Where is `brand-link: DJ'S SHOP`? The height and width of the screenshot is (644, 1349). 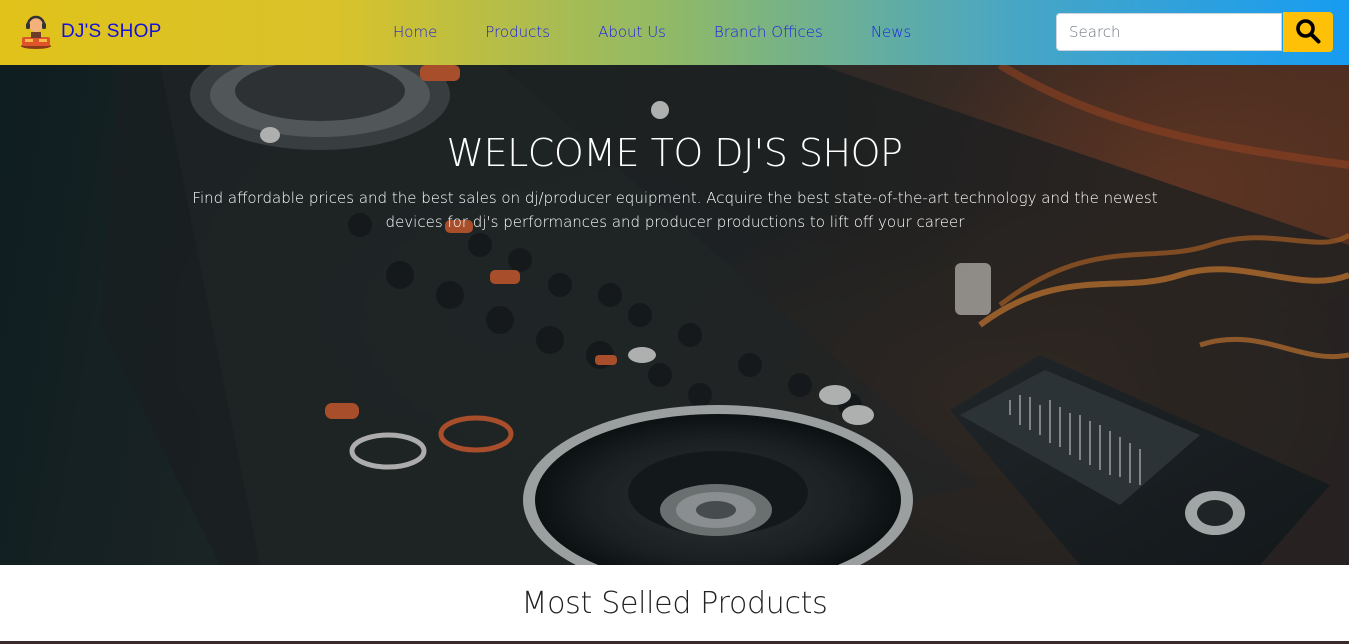 brand-link: DJ'S SHOP is located at coordinates (90, 32).